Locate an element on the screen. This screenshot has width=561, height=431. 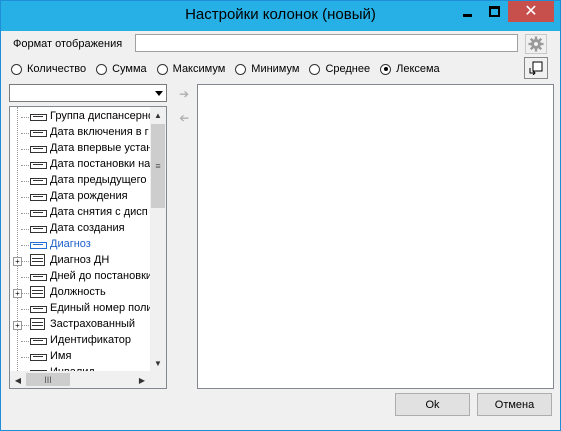
arrow-left-icon: ➔ is located at coordinates (184, 118).